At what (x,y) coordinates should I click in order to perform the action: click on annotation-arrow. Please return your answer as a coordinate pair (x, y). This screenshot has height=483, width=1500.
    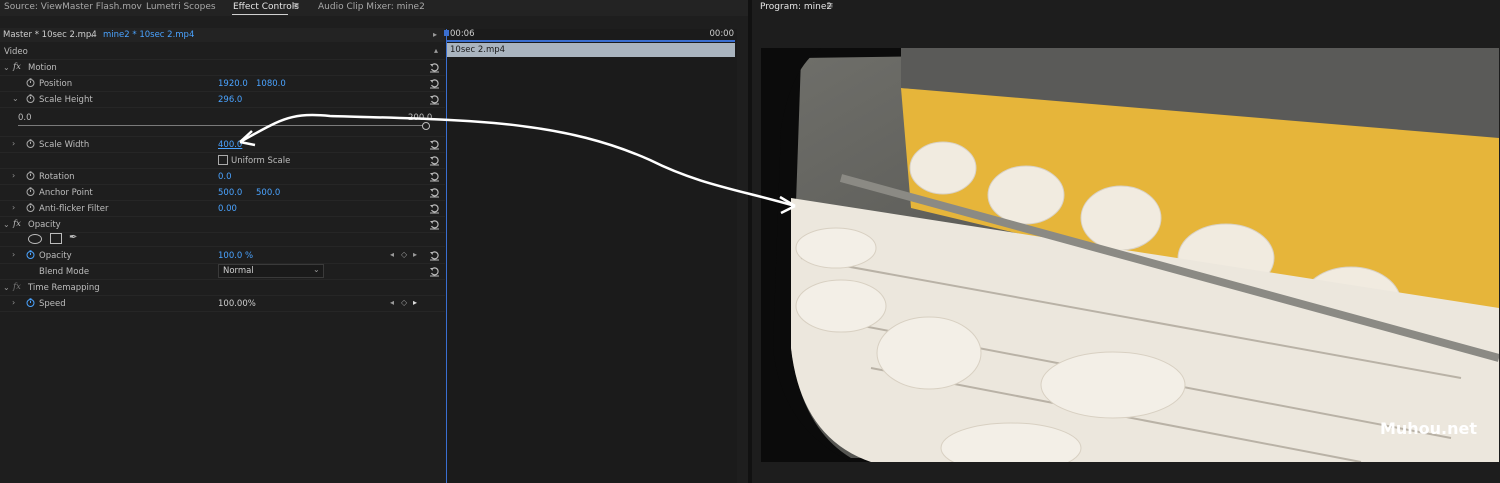
    Looking at the image, I should click on (517, 164).